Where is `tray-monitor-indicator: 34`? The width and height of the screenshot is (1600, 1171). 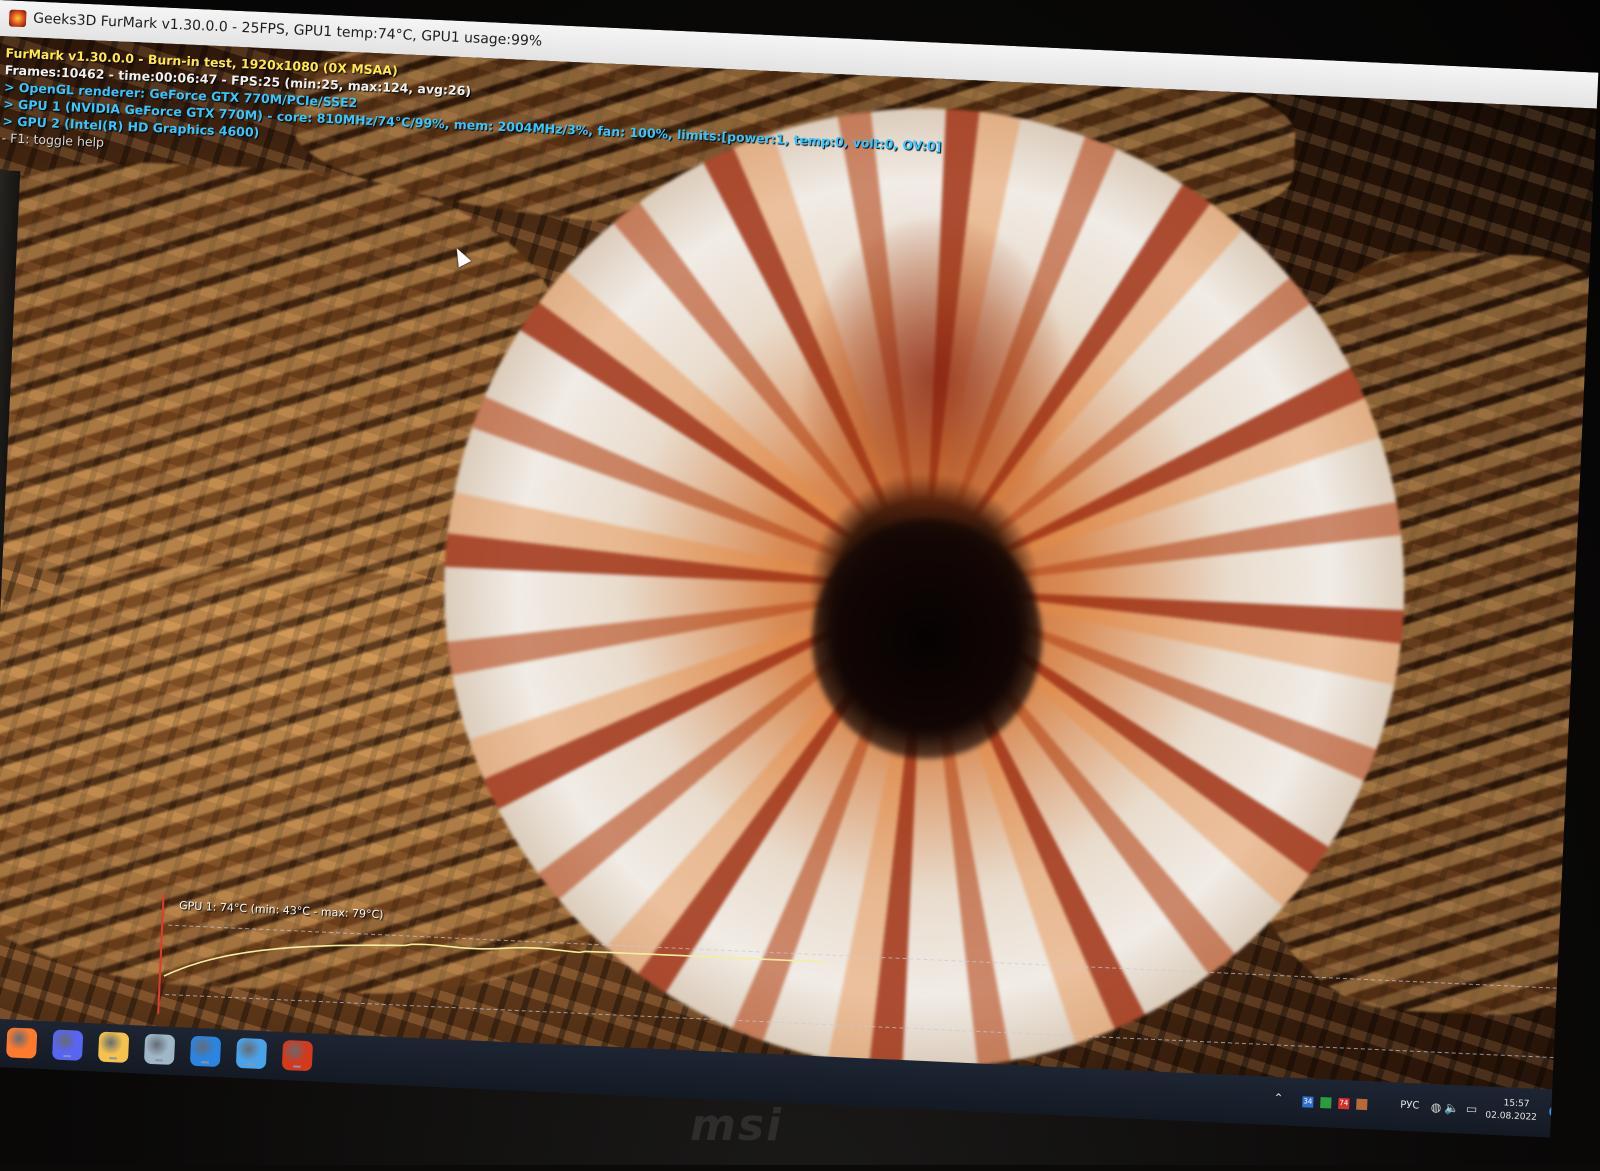
tray-monitor-indicator: 34 is located at coordinates (1308, 1102).